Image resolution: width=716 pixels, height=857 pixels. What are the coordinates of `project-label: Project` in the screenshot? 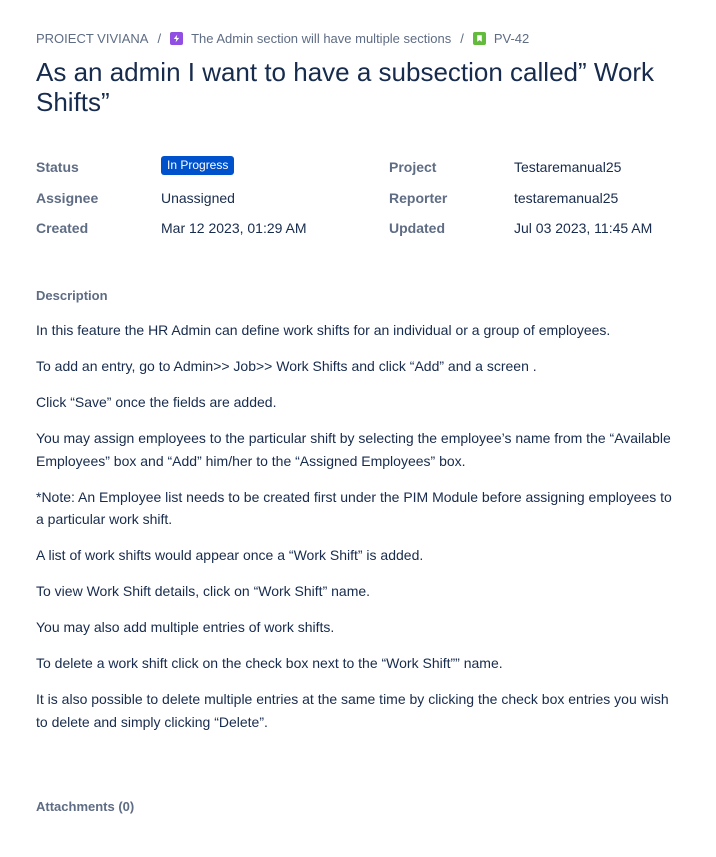 It's located at (413, 167).